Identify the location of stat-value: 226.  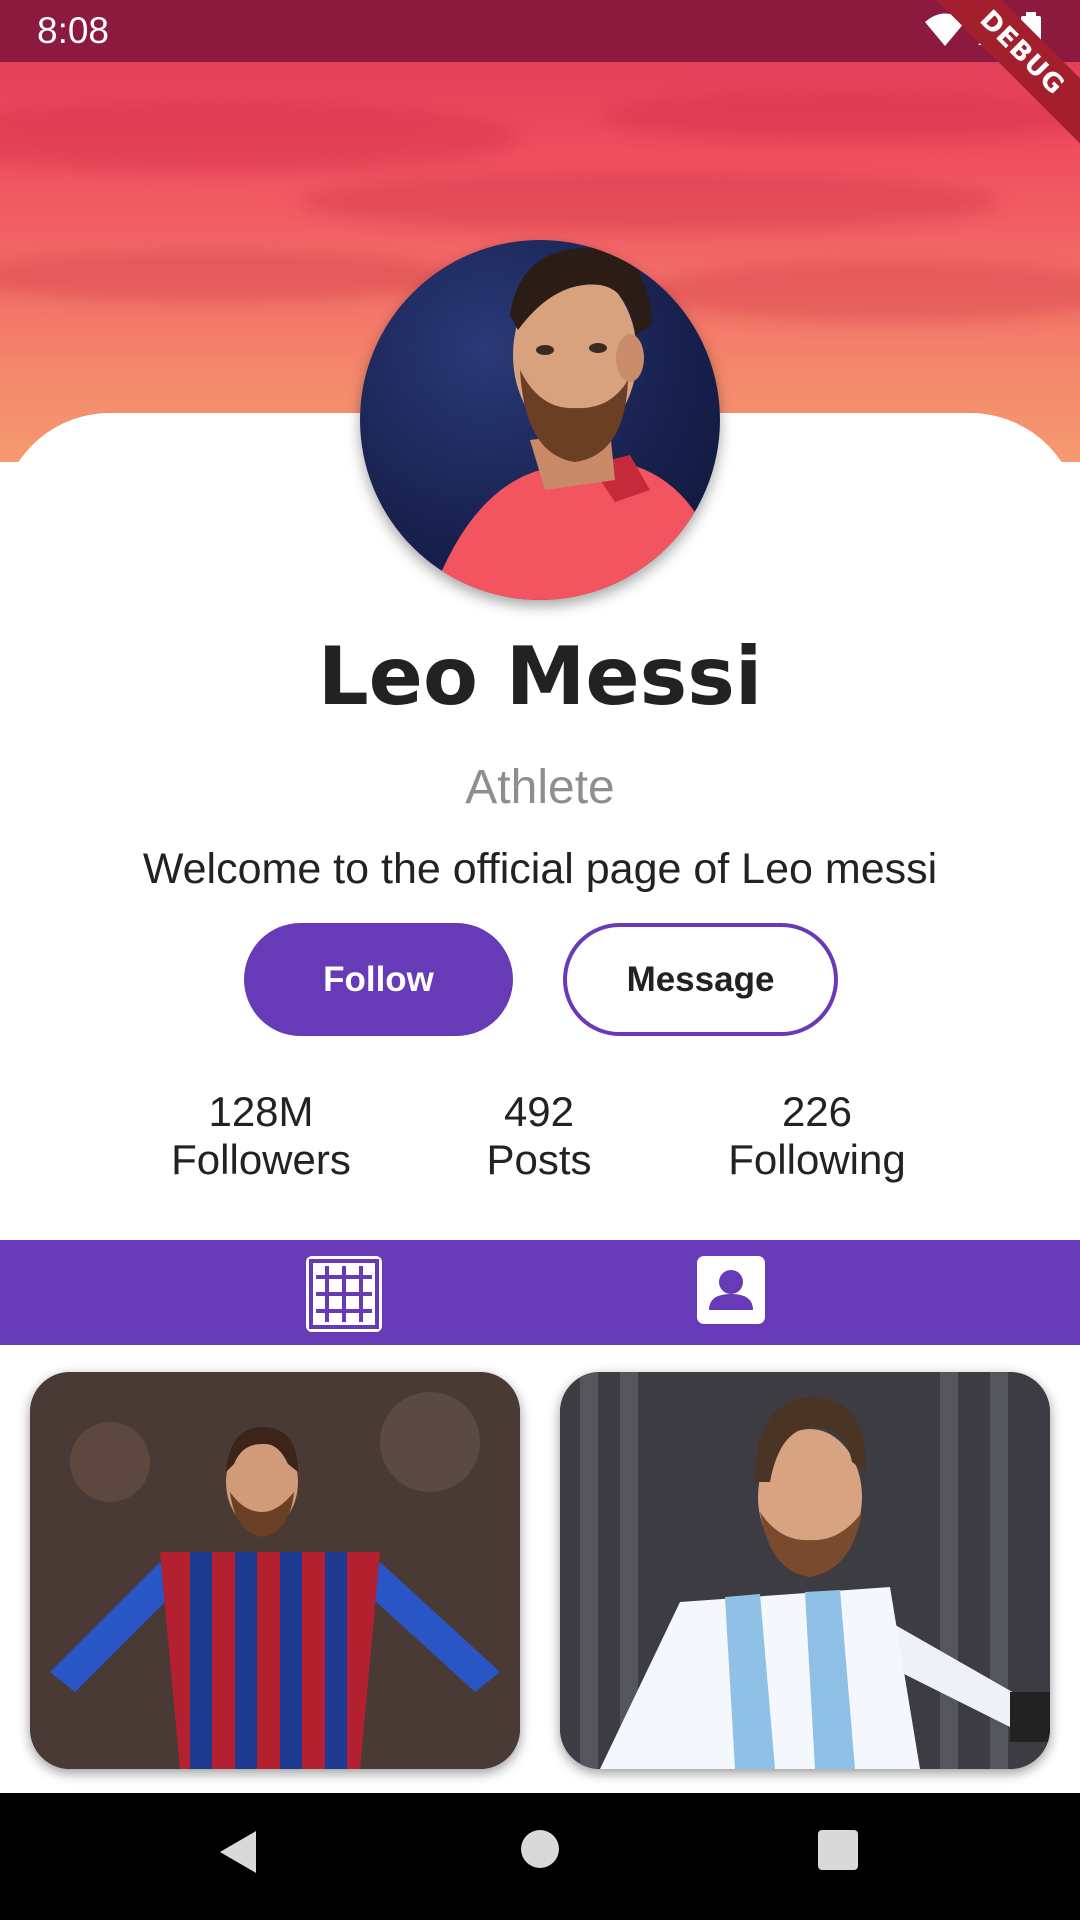
(817, 1111).